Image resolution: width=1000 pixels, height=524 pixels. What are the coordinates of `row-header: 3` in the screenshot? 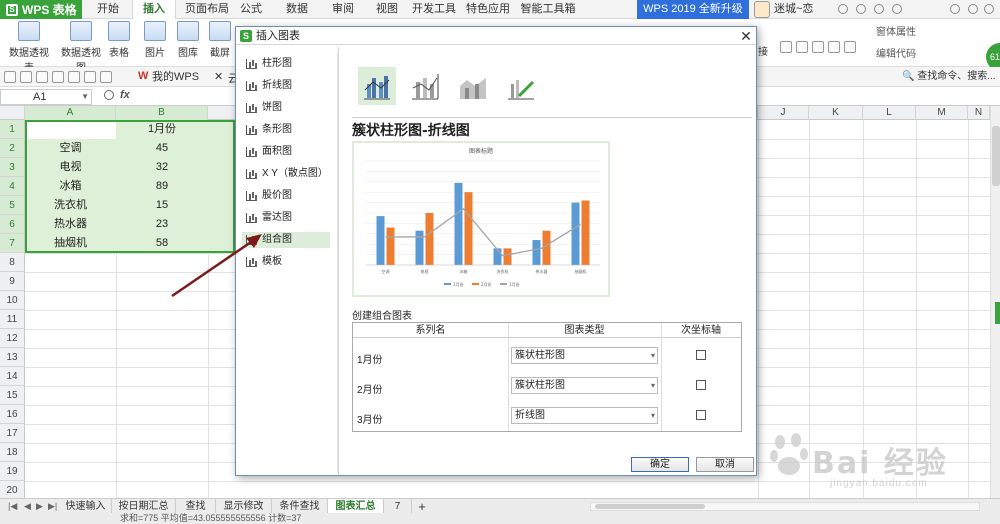 It's located at (12, 167).